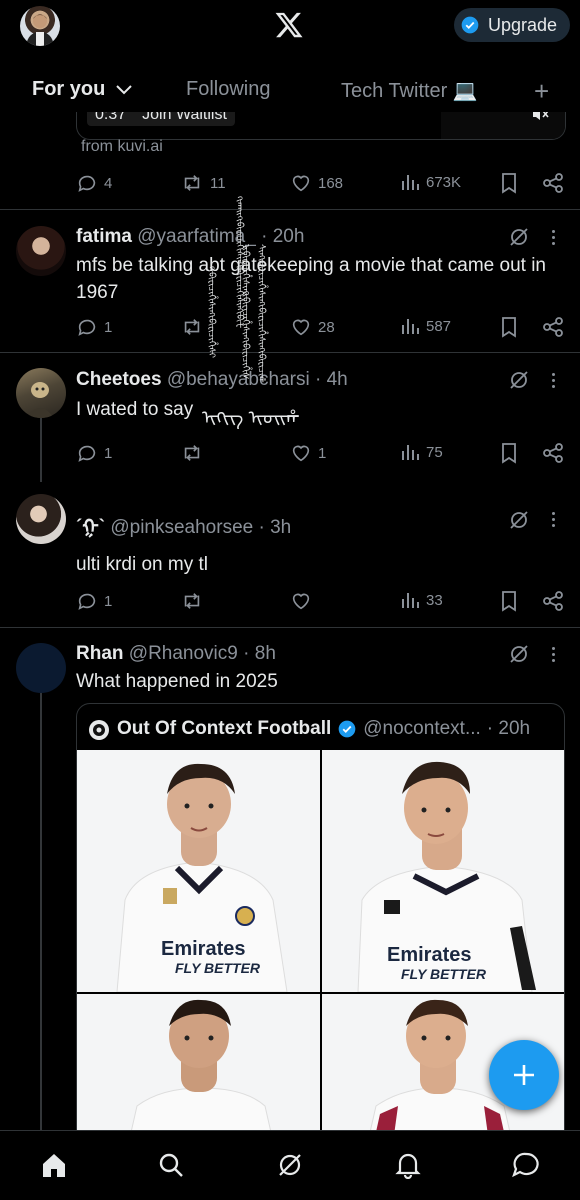  Describe the element at coordinates (90, 527) in the screenshot. I see `display-name: ´ᠭ`` at that location.